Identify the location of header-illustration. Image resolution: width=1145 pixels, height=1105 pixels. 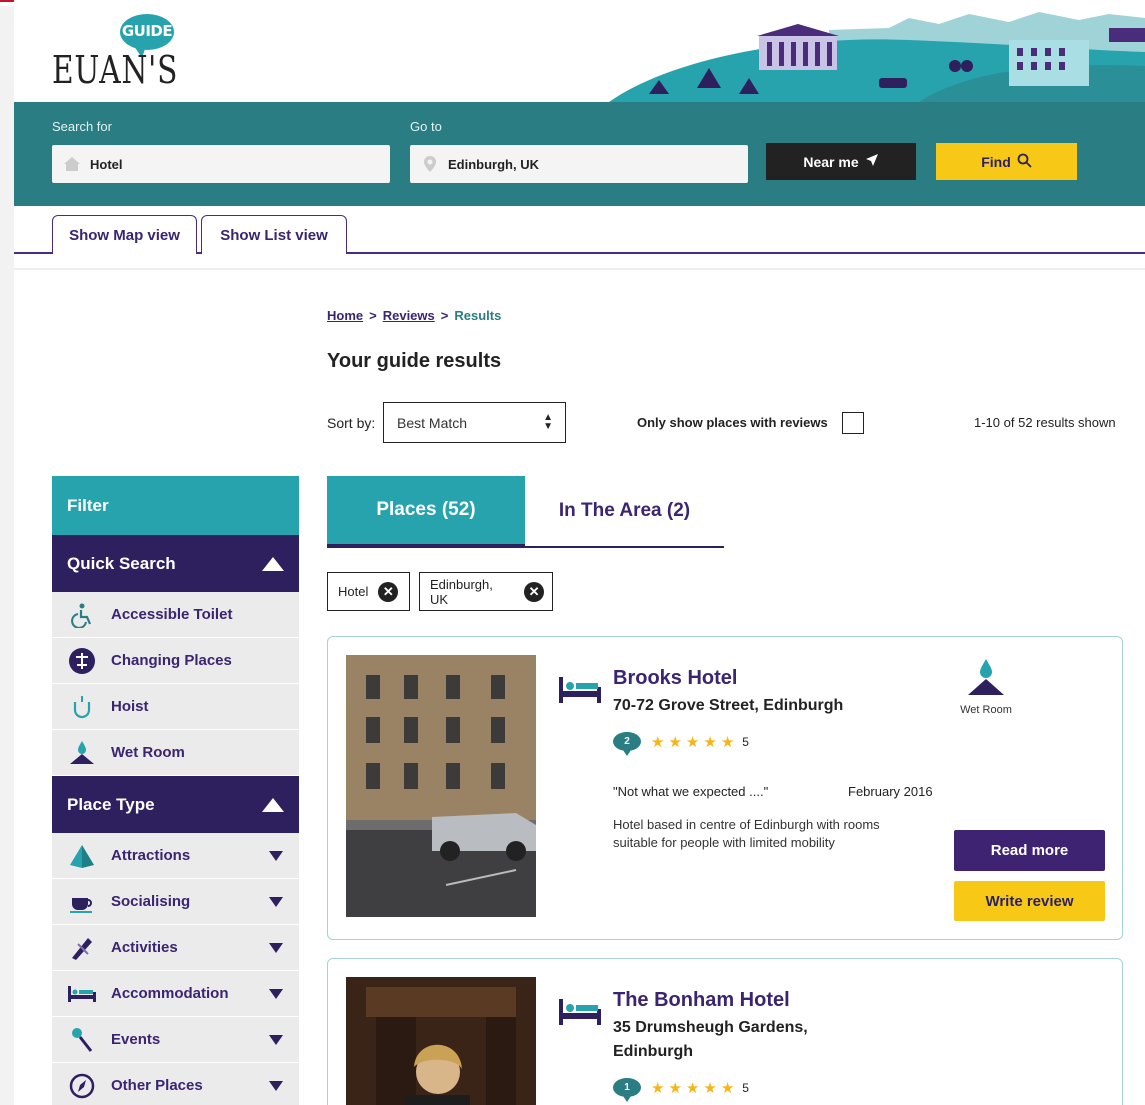
(867, 51).